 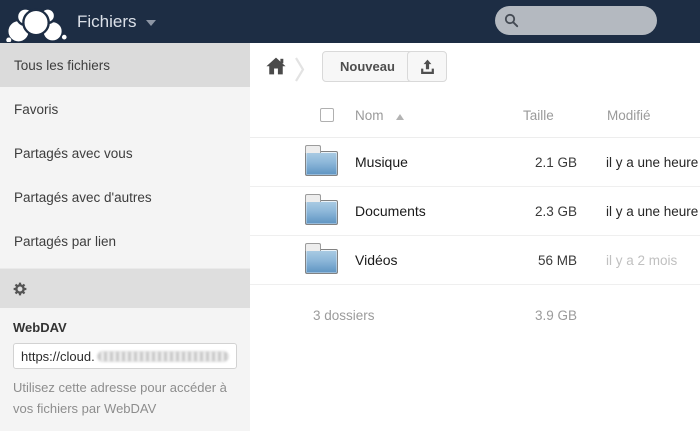 I want to click on webdav-url-prefix: https://cloud., so click(x=58, y=356).